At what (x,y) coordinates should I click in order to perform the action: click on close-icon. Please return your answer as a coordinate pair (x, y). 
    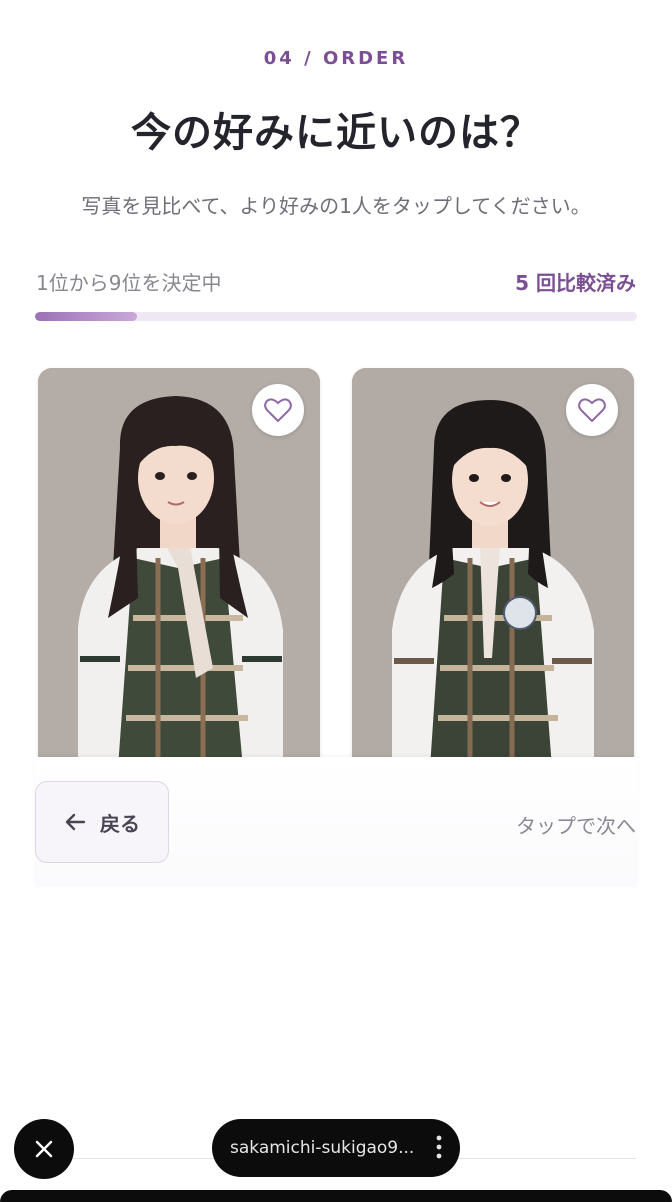
    Looking at the image, I should click on (44, 1149).